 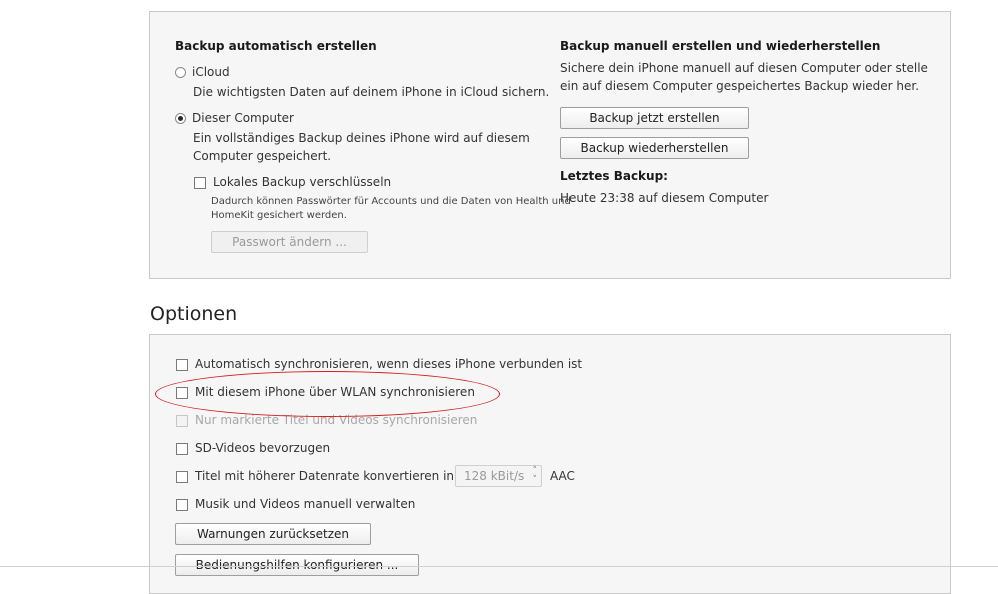 I want to click on restore-backup-button: Backup wiederherstellen, so click(x=654, y=148).